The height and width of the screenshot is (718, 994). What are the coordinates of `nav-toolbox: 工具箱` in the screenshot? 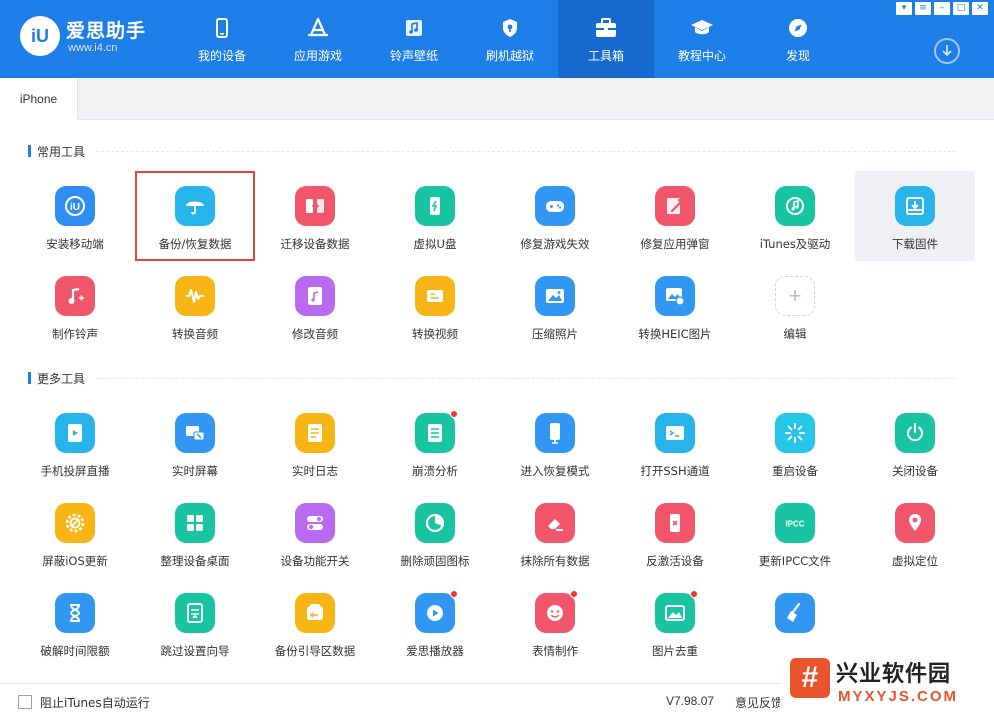 It's located at (606, 39).